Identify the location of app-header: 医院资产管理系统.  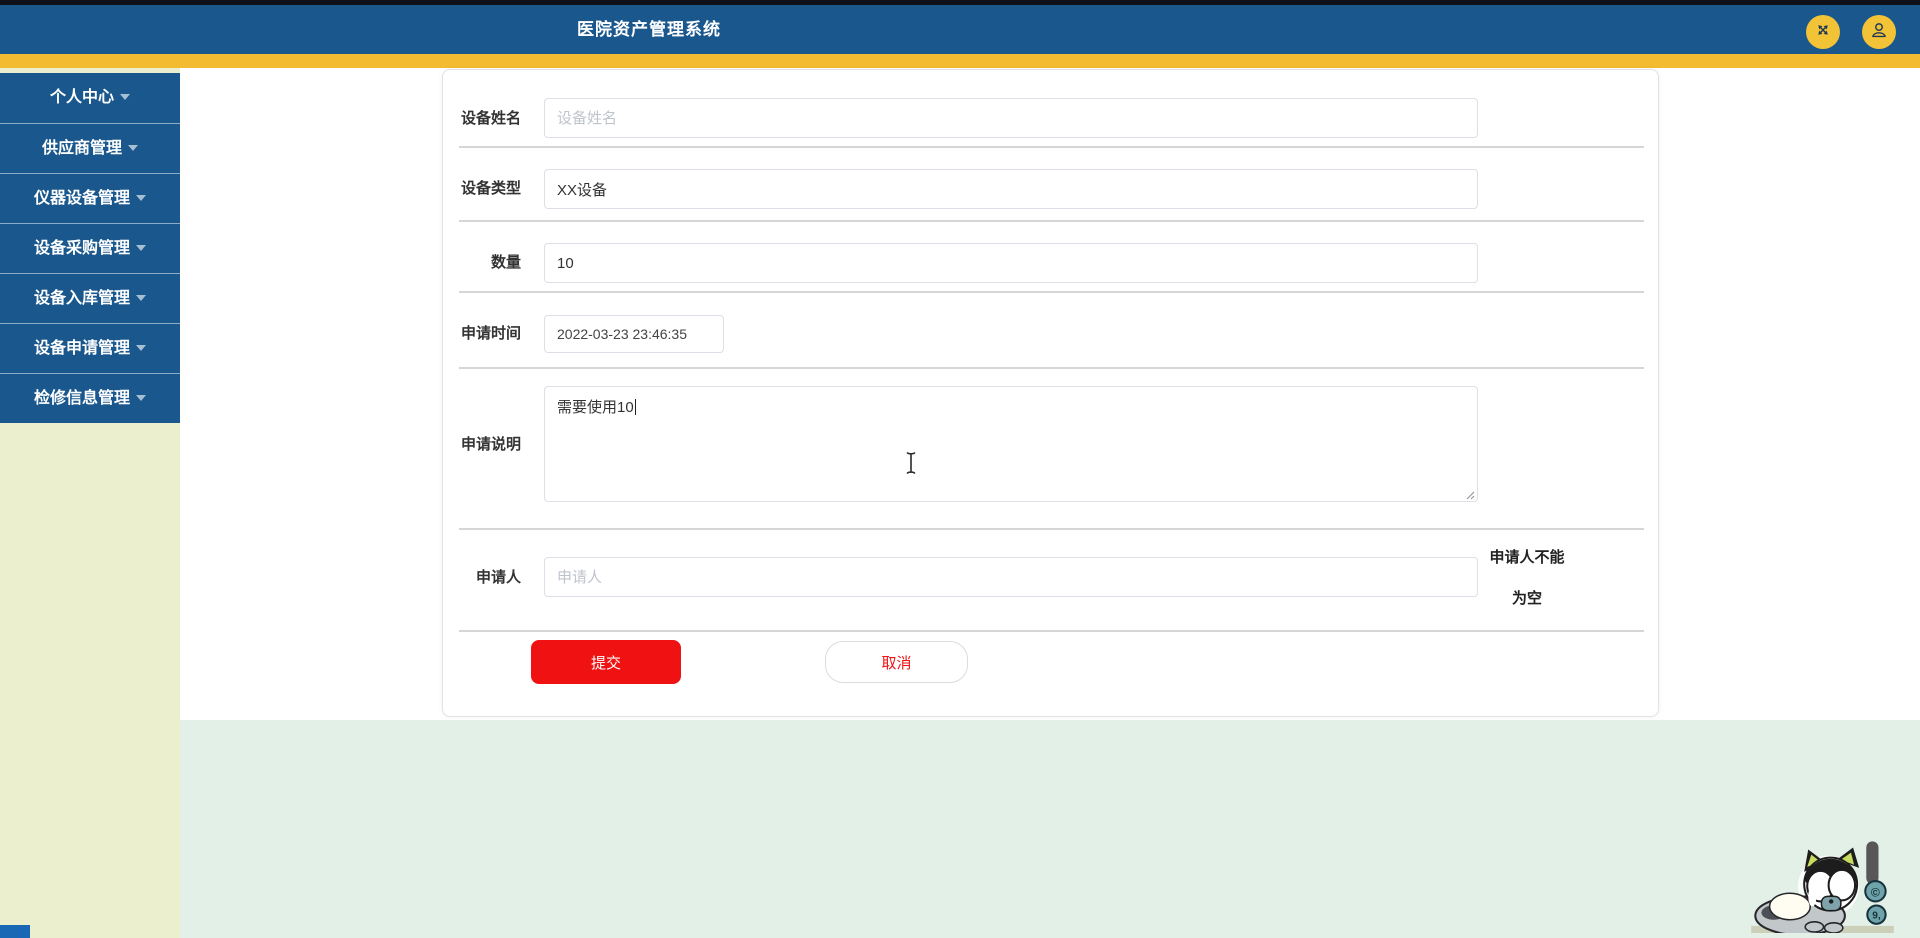
(960, 29).